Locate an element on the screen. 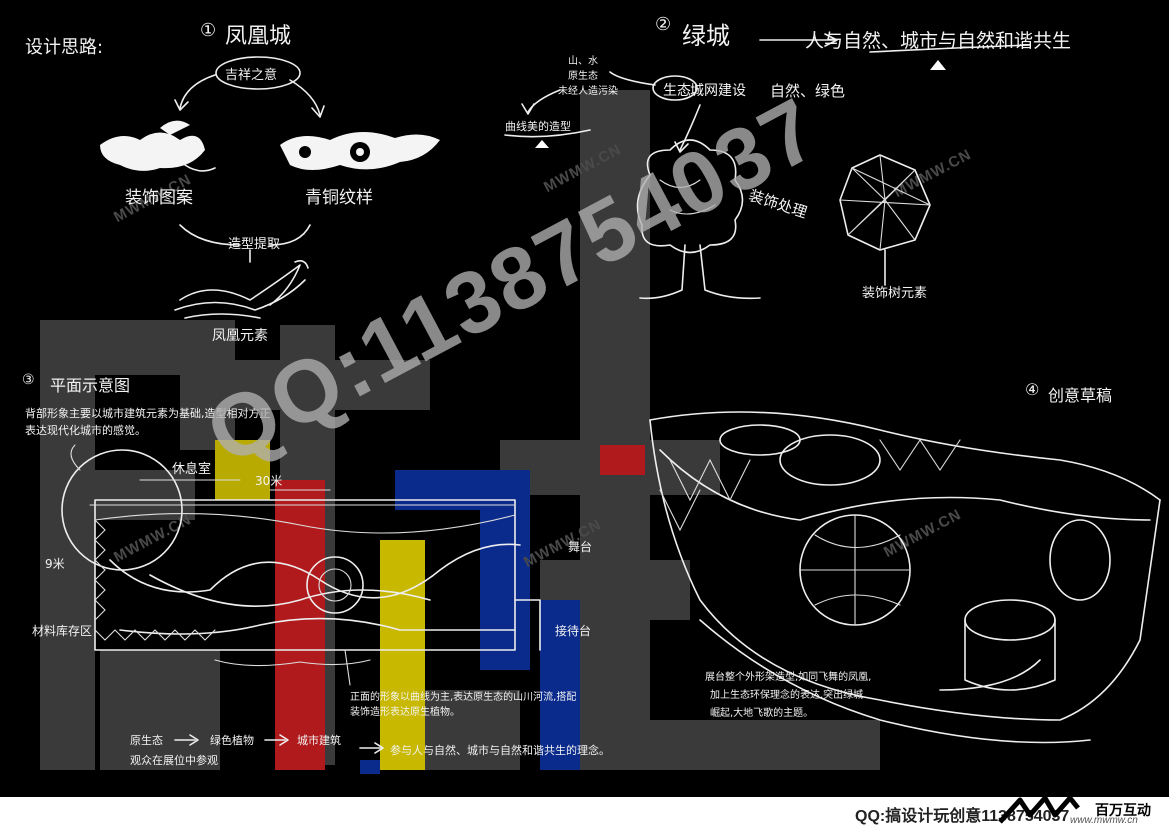 The height and width of the screenshot is (827, 1169). brand-logo-icon is located at coordinates (1039, 809).